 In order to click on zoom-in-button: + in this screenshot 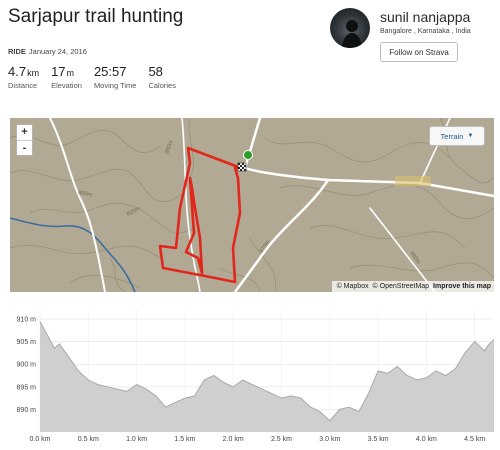, I will do `click(24, 132)`.